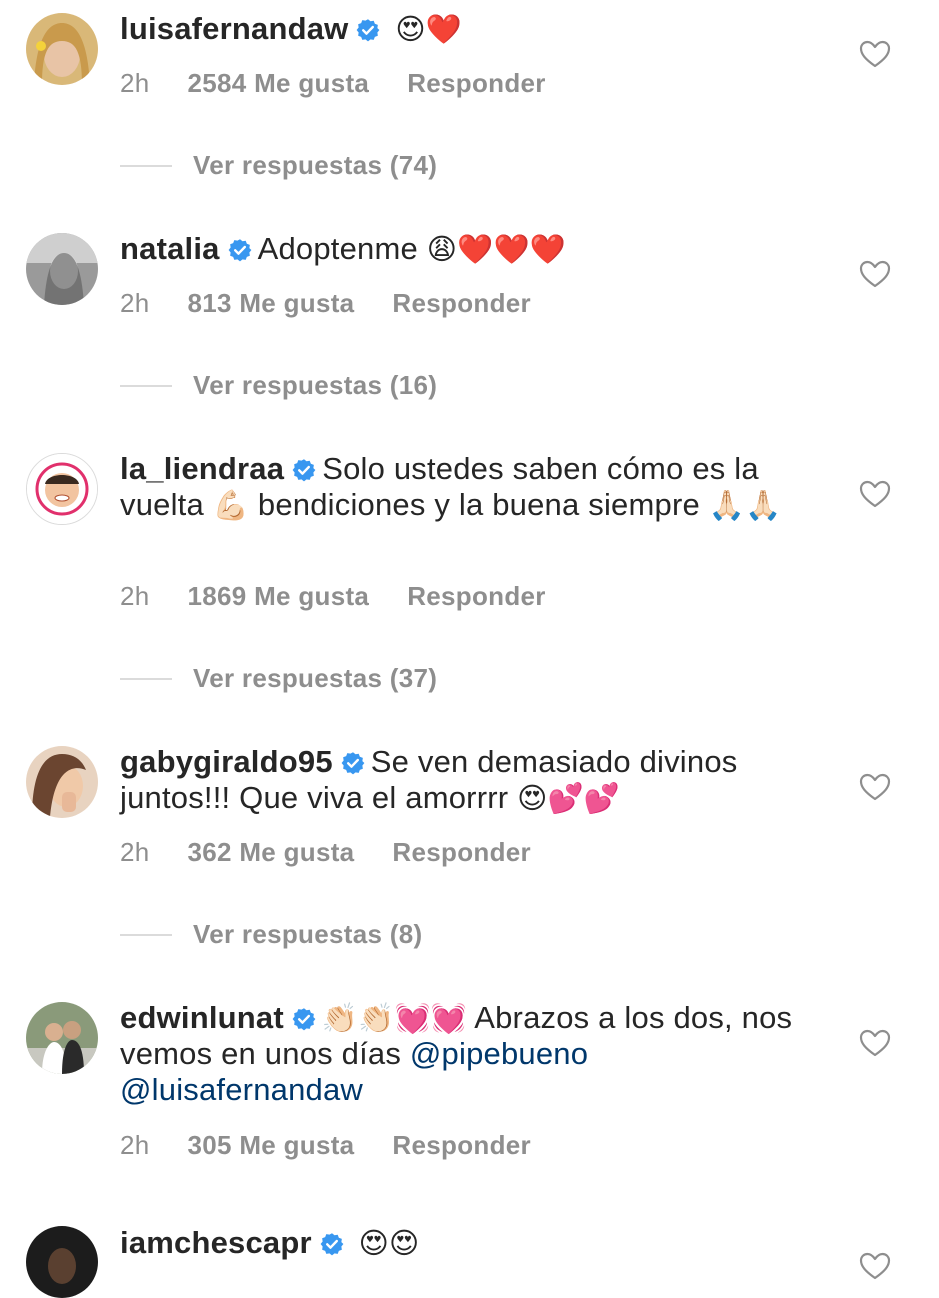 The width and height of the screenshot is (939, 1298). Describe the element at coordinates (496, 249) in the screenshot. I see `emoji-group: 😩❤️❤️❤️` at that location.